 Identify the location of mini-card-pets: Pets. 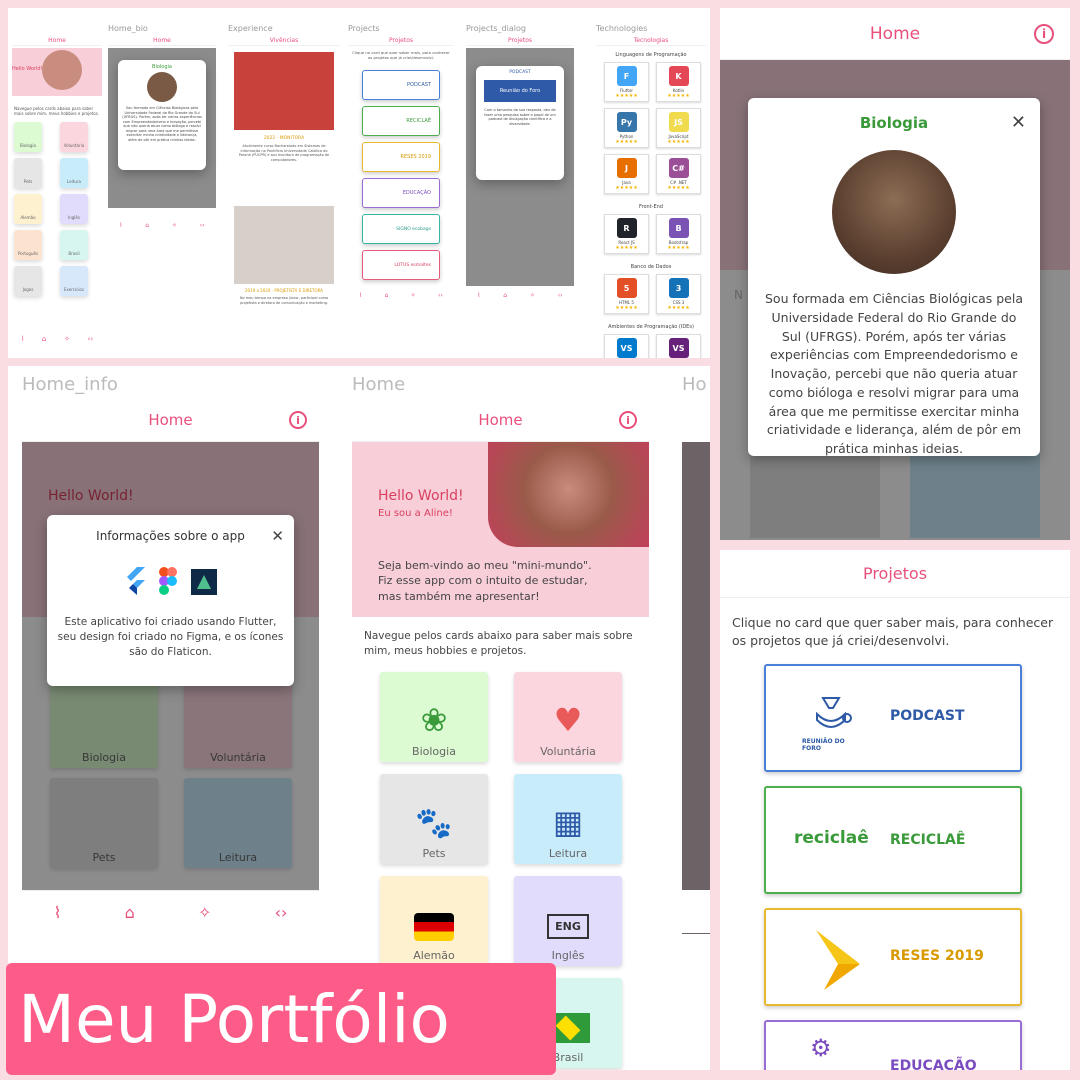
(28, 173).